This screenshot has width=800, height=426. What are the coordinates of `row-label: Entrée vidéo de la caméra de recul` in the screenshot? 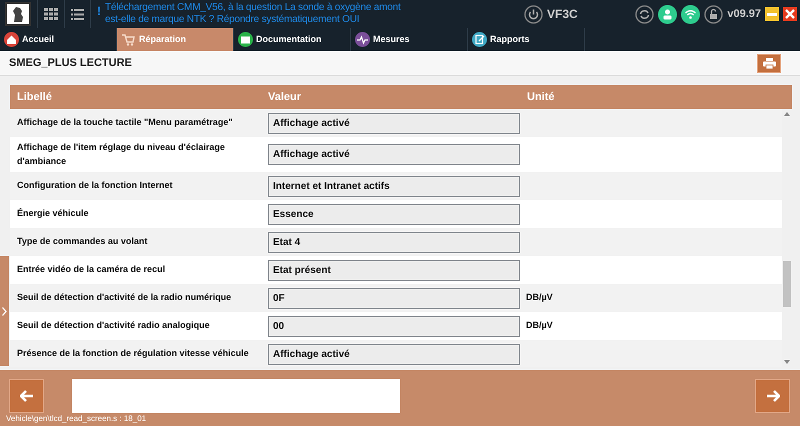 It's located at (91, 269).